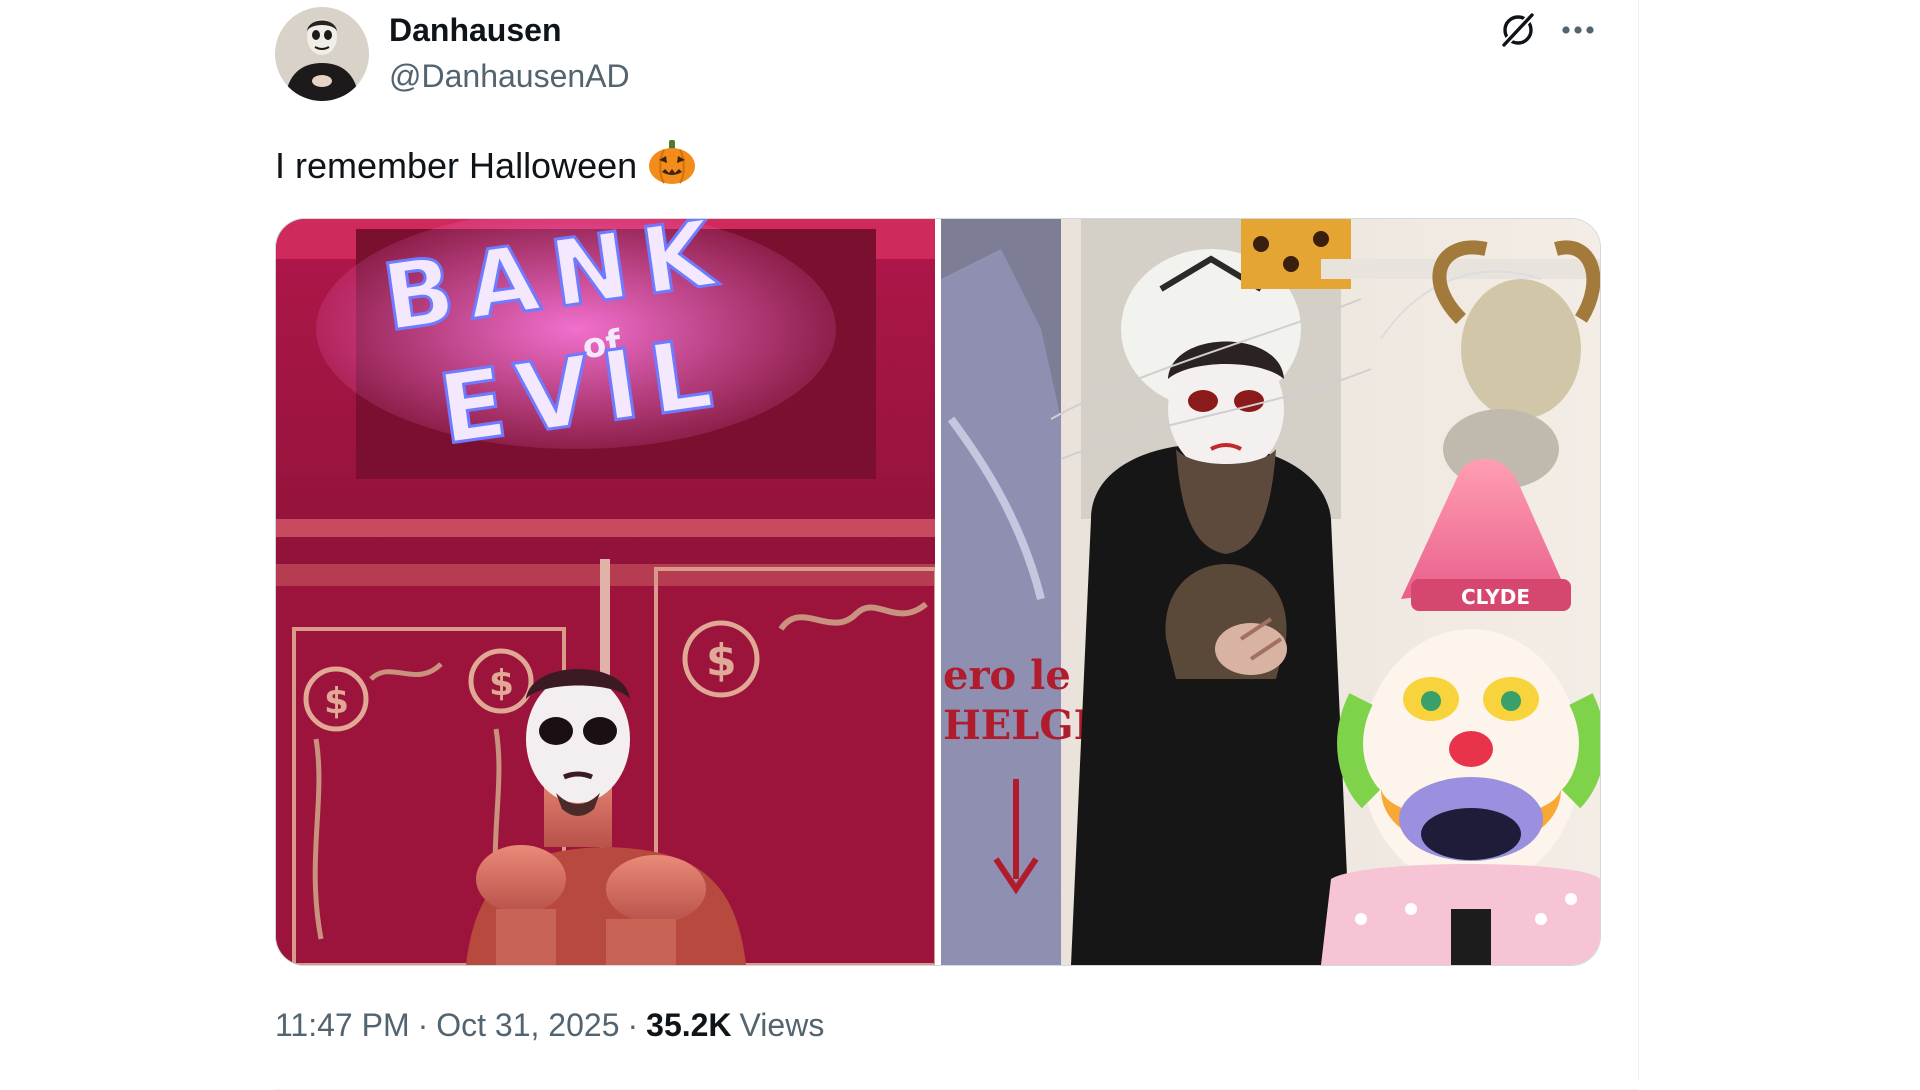 The height and width of the screenshot is (1090, 1920). I want to click on views-label: Views, so click(782, 1025).